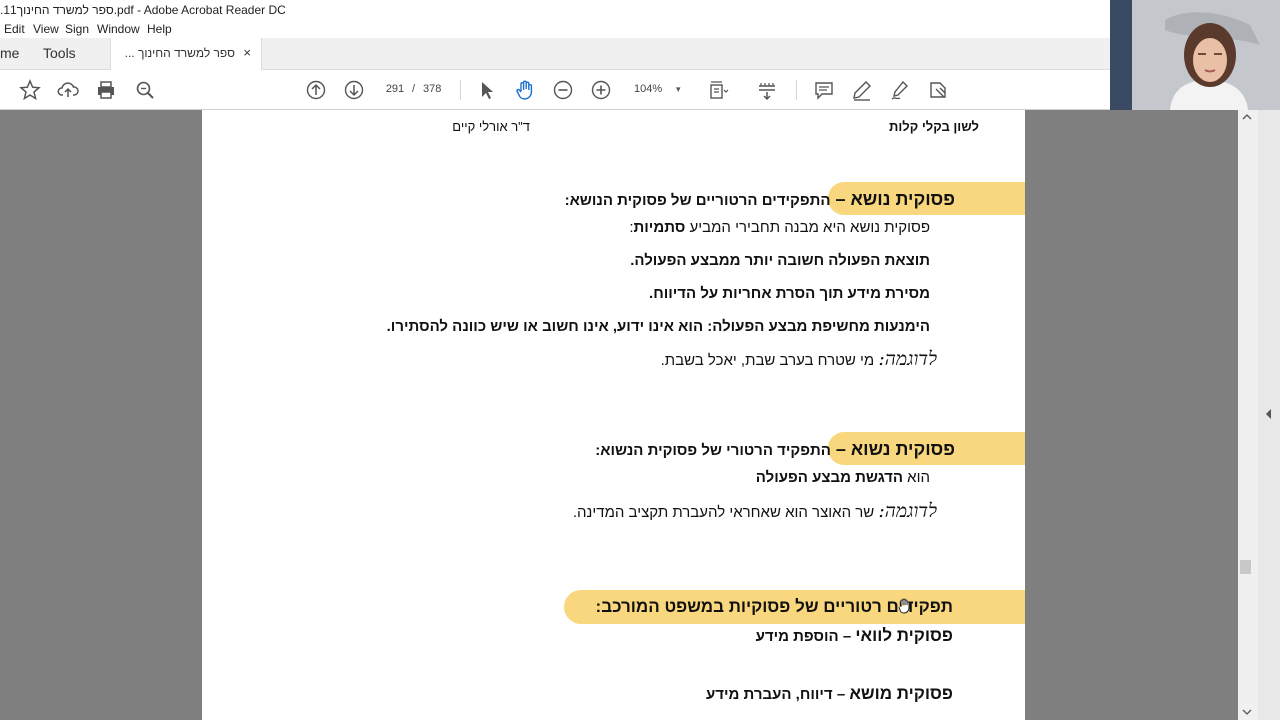  I want to click on page-header-right: לשון בקלי קלות, so click(934, 126).